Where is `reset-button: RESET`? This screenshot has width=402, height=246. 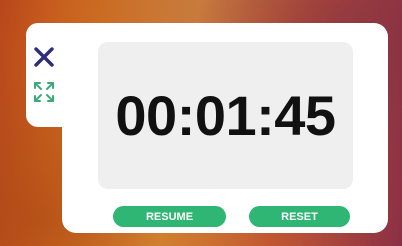
reset-button: RESET is located at coordinates (299, 216).